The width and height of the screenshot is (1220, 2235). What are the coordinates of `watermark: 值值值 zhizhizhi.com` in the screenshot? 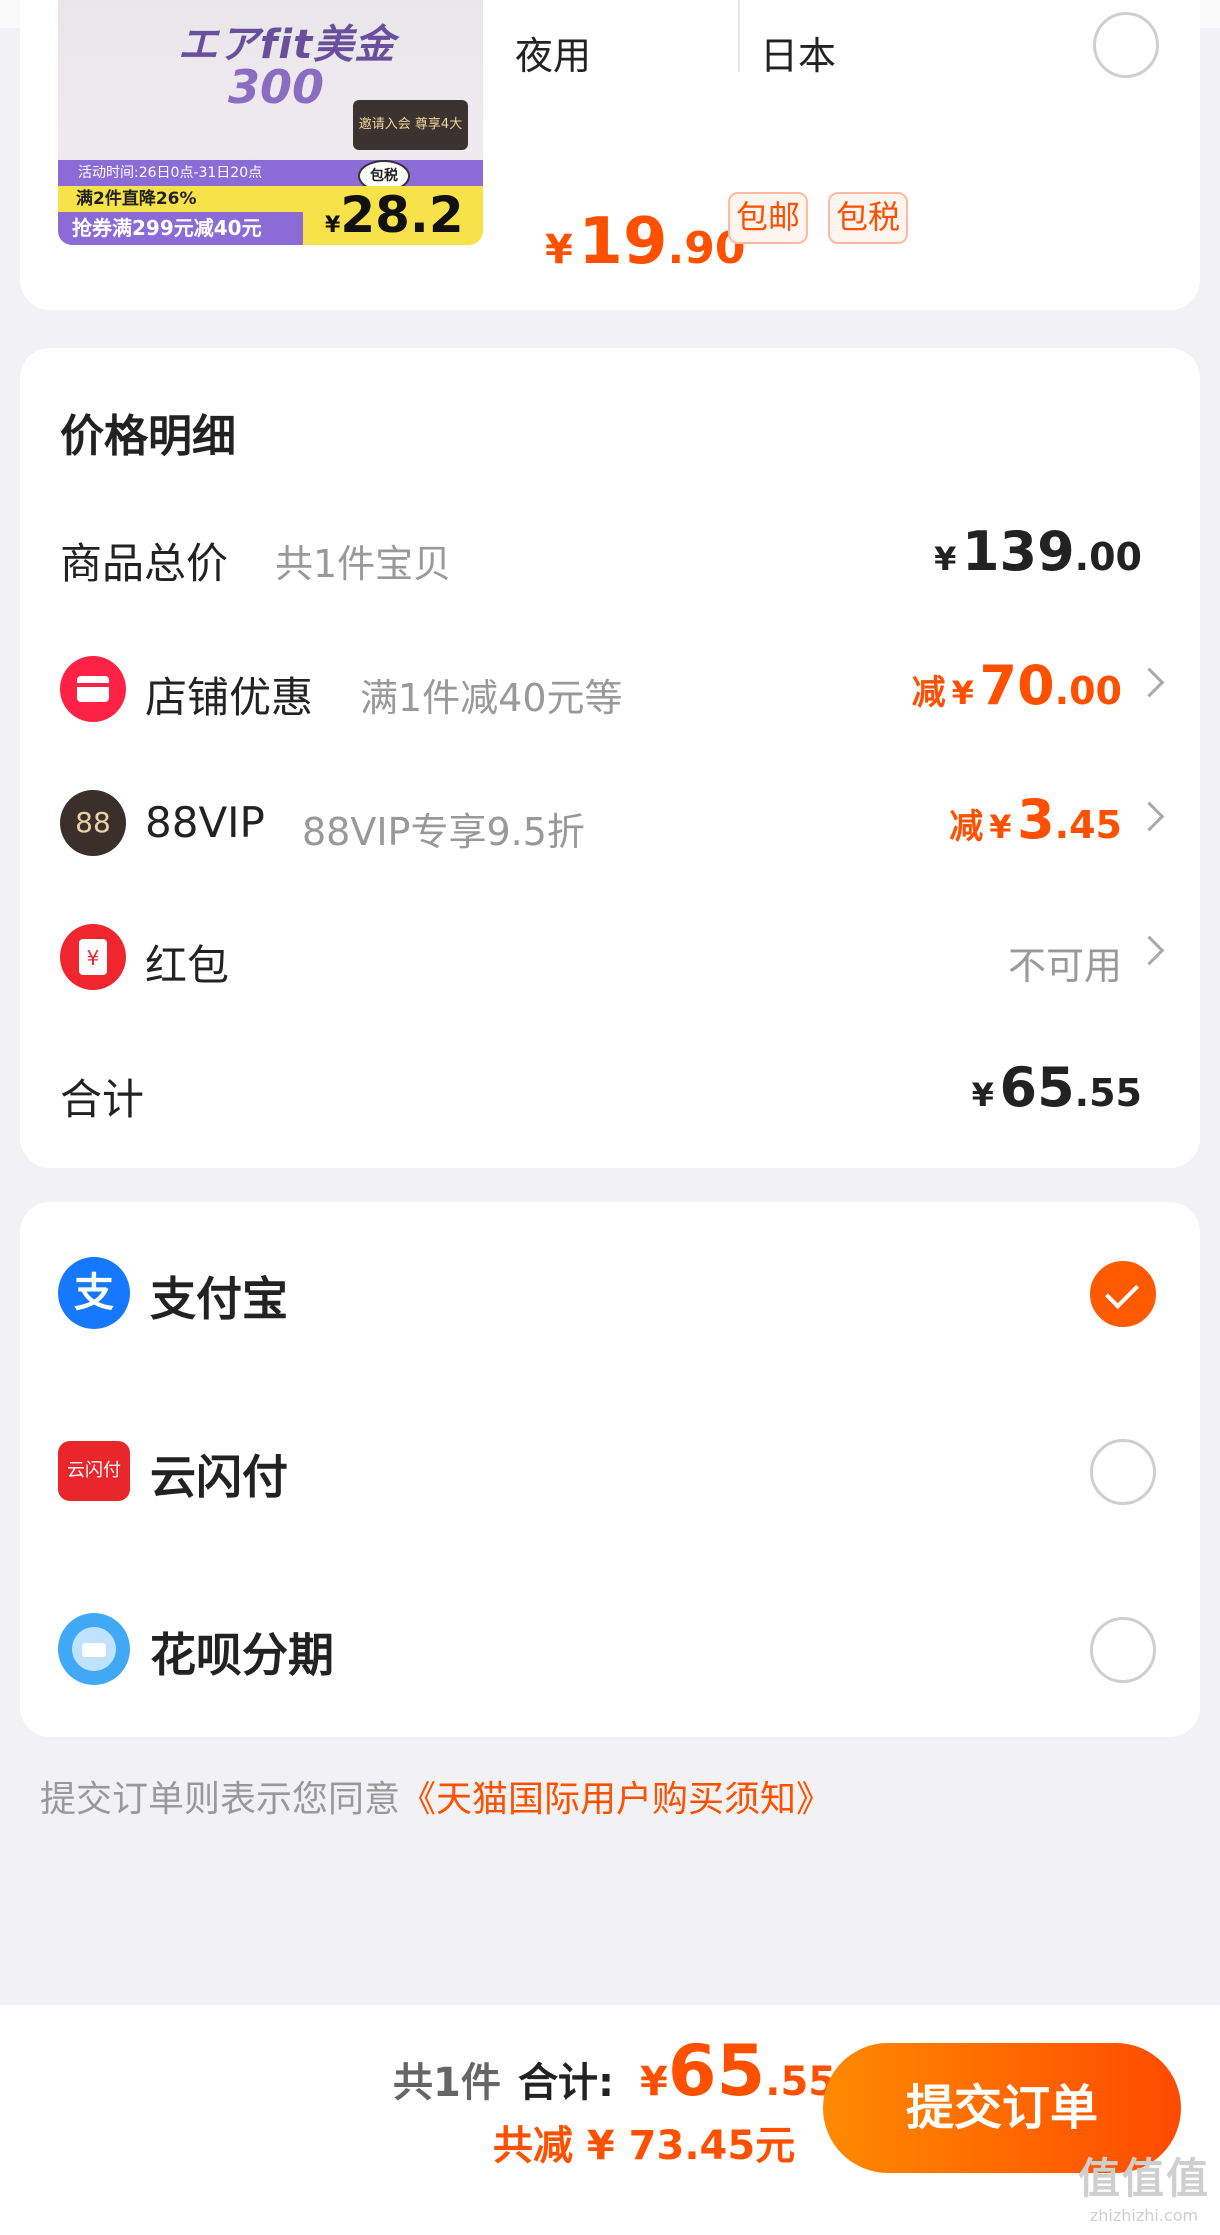 It's located at (1143, 2189).